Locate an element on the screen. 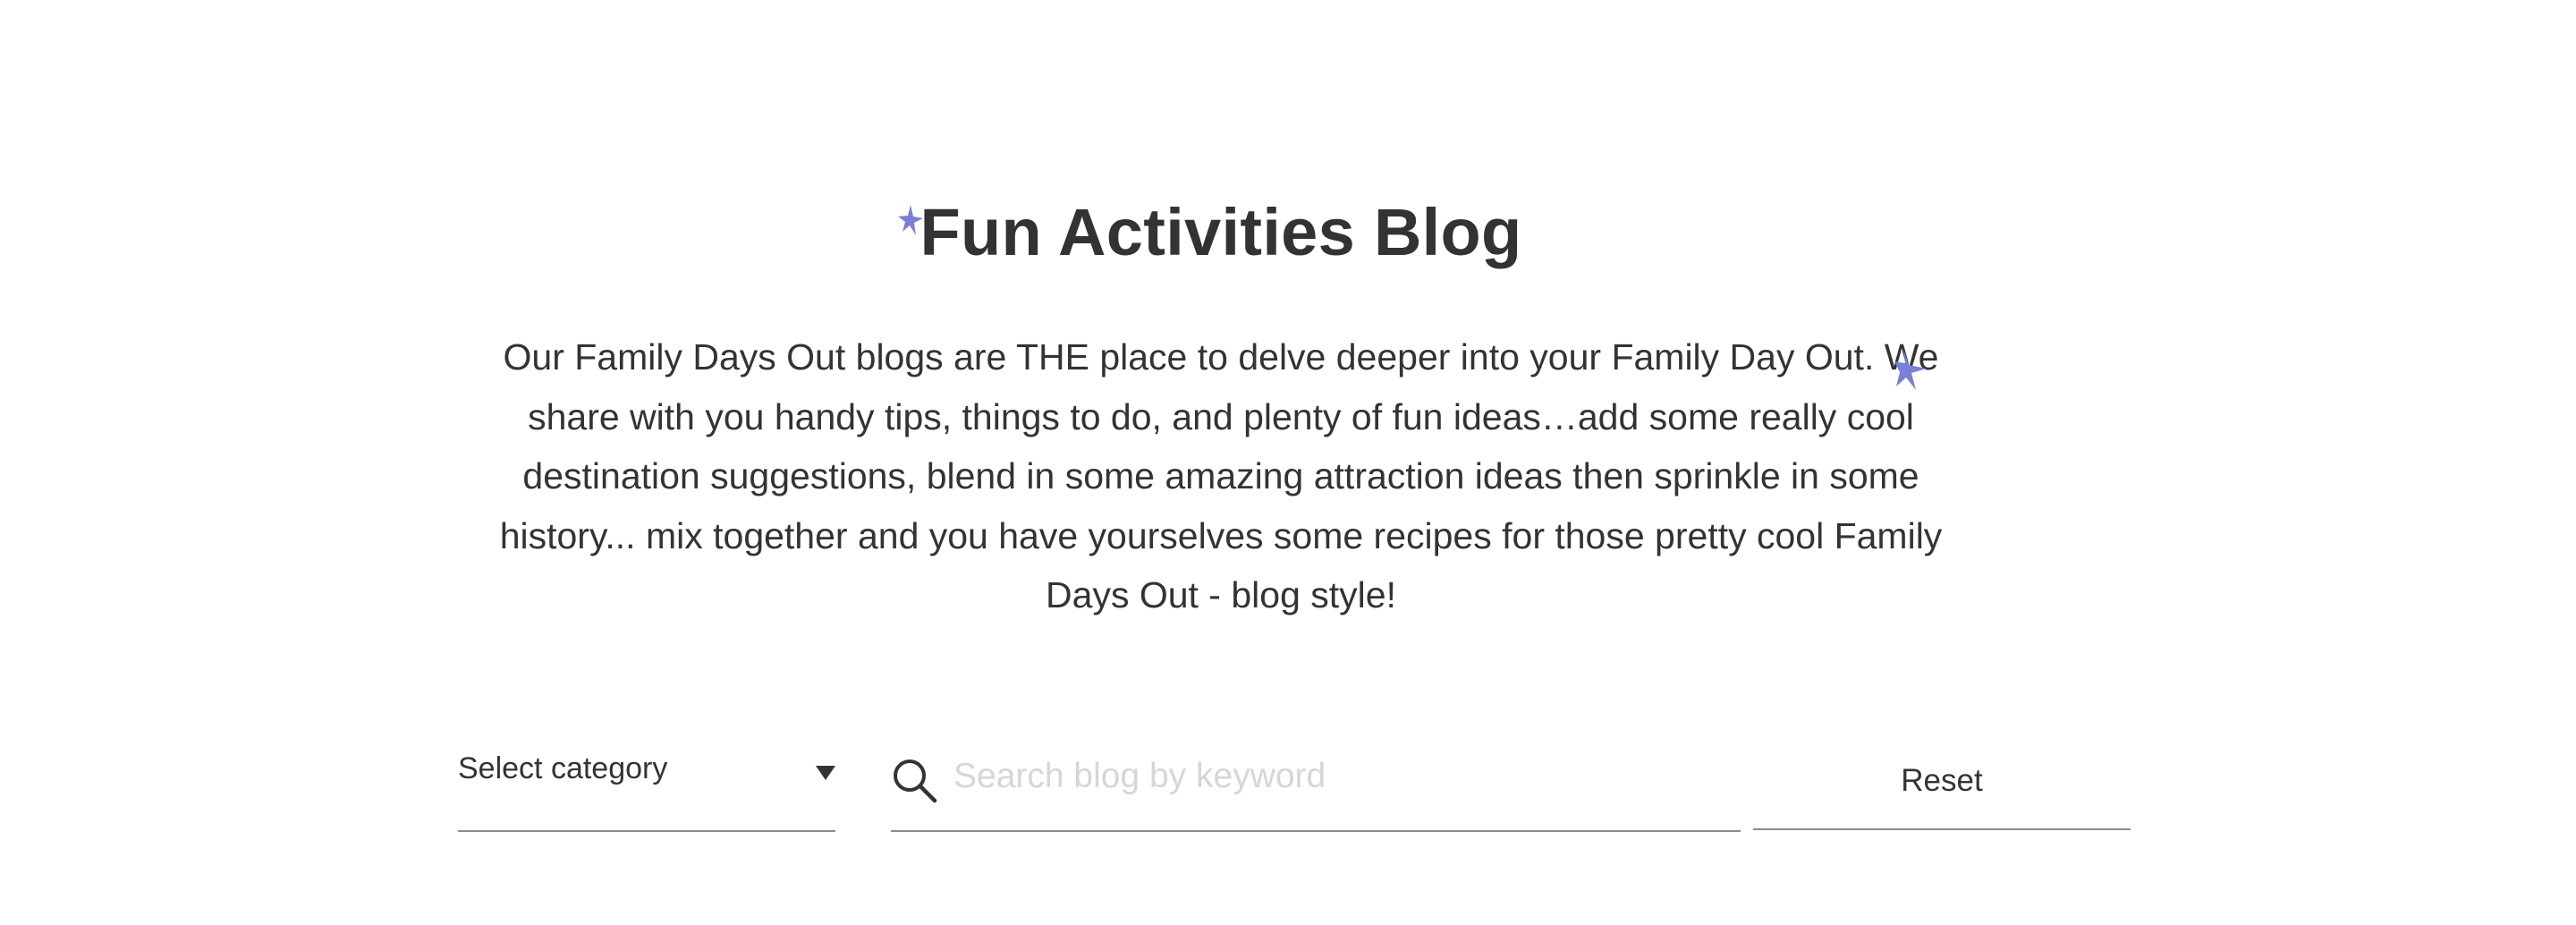 This screenshot has width=2576, height=925. page-title: Fun Activities Blog is located at coordinates (1210, 232).